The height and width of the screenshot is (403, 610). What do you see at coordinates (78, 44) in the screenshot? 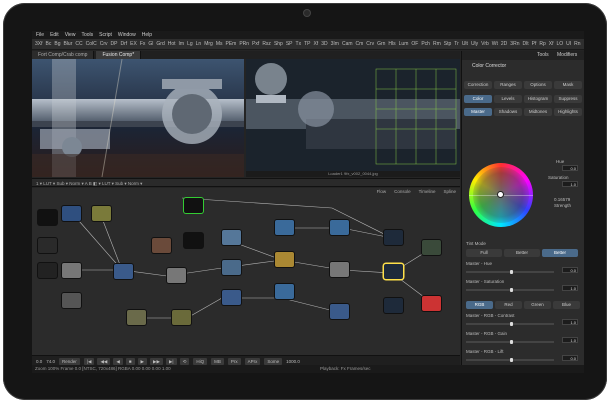
I see `tool-button: CC` at bounding box center [78, 44].